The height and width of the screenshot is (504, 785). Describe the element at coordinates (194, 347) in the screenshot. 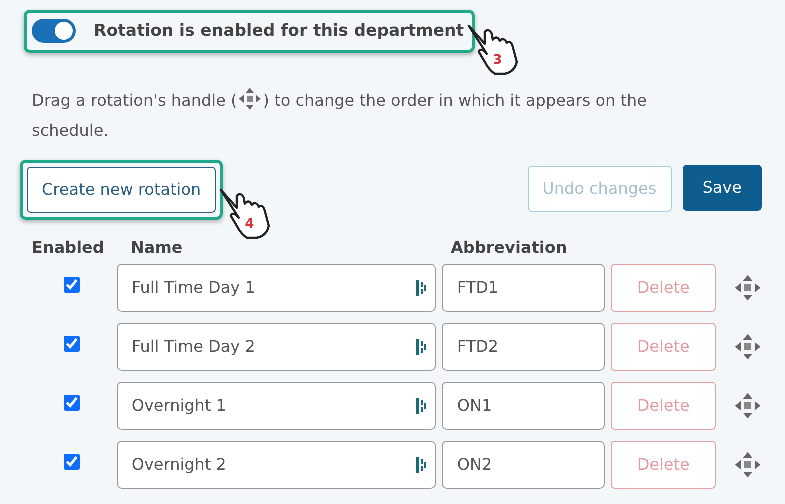

I see `field-text: Full Time Day 2` at that location.